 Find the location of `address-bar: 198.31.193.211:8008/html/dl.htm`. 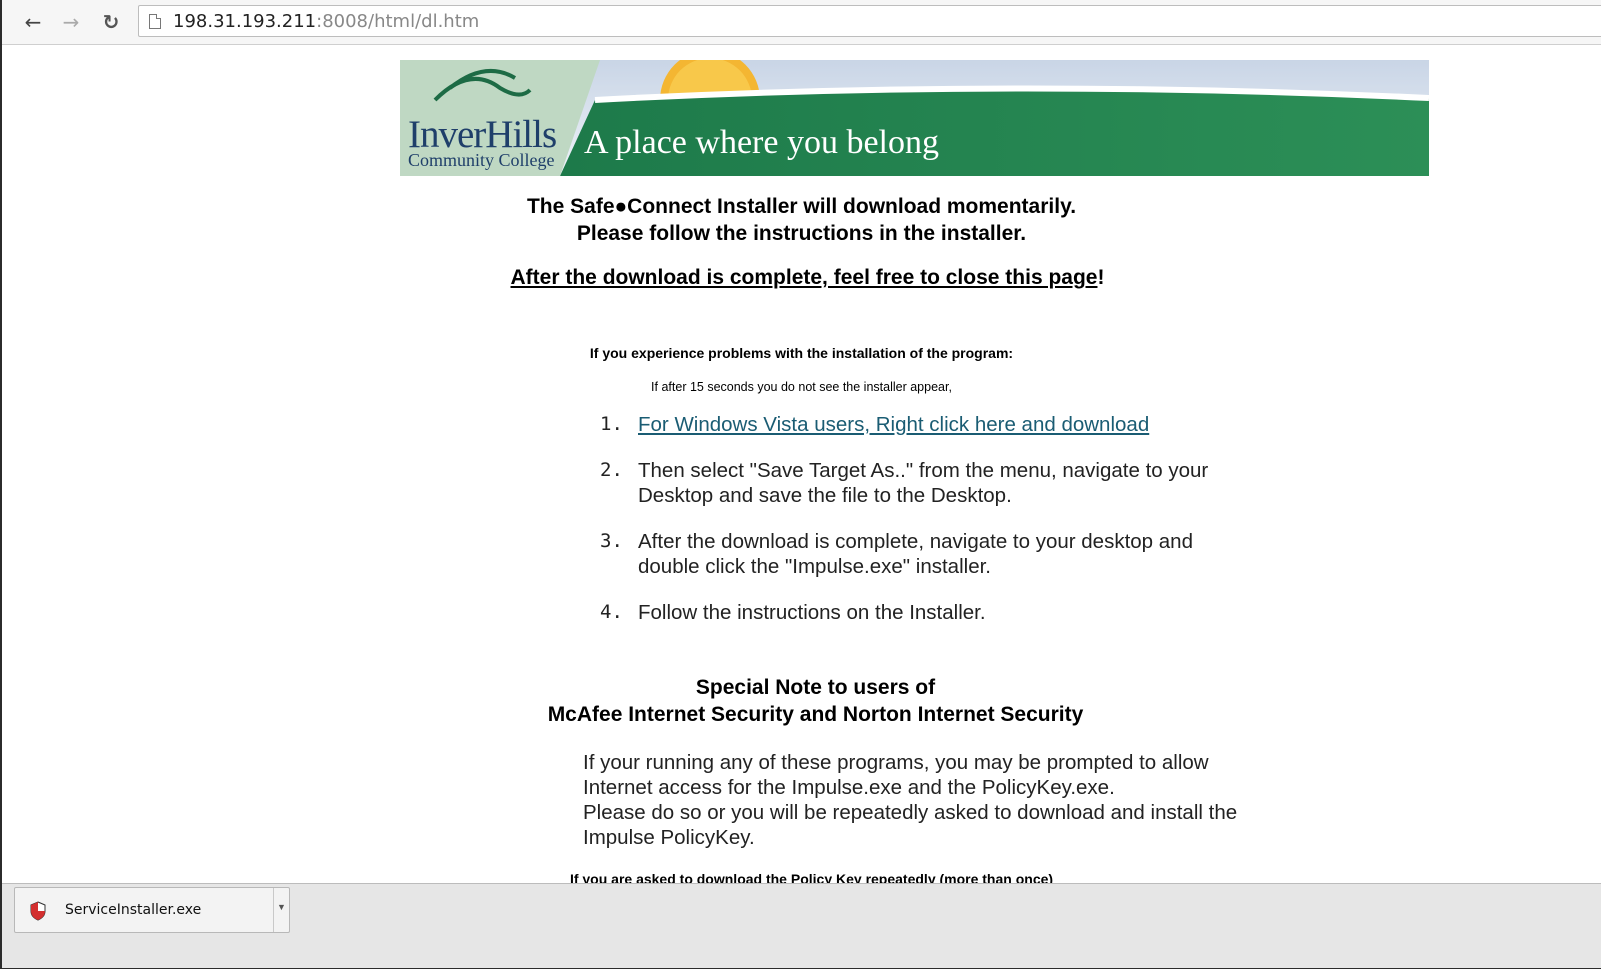

address-bar: 198.31.193.211:8008/html/dl.htm is located at coordinates (869, 21).